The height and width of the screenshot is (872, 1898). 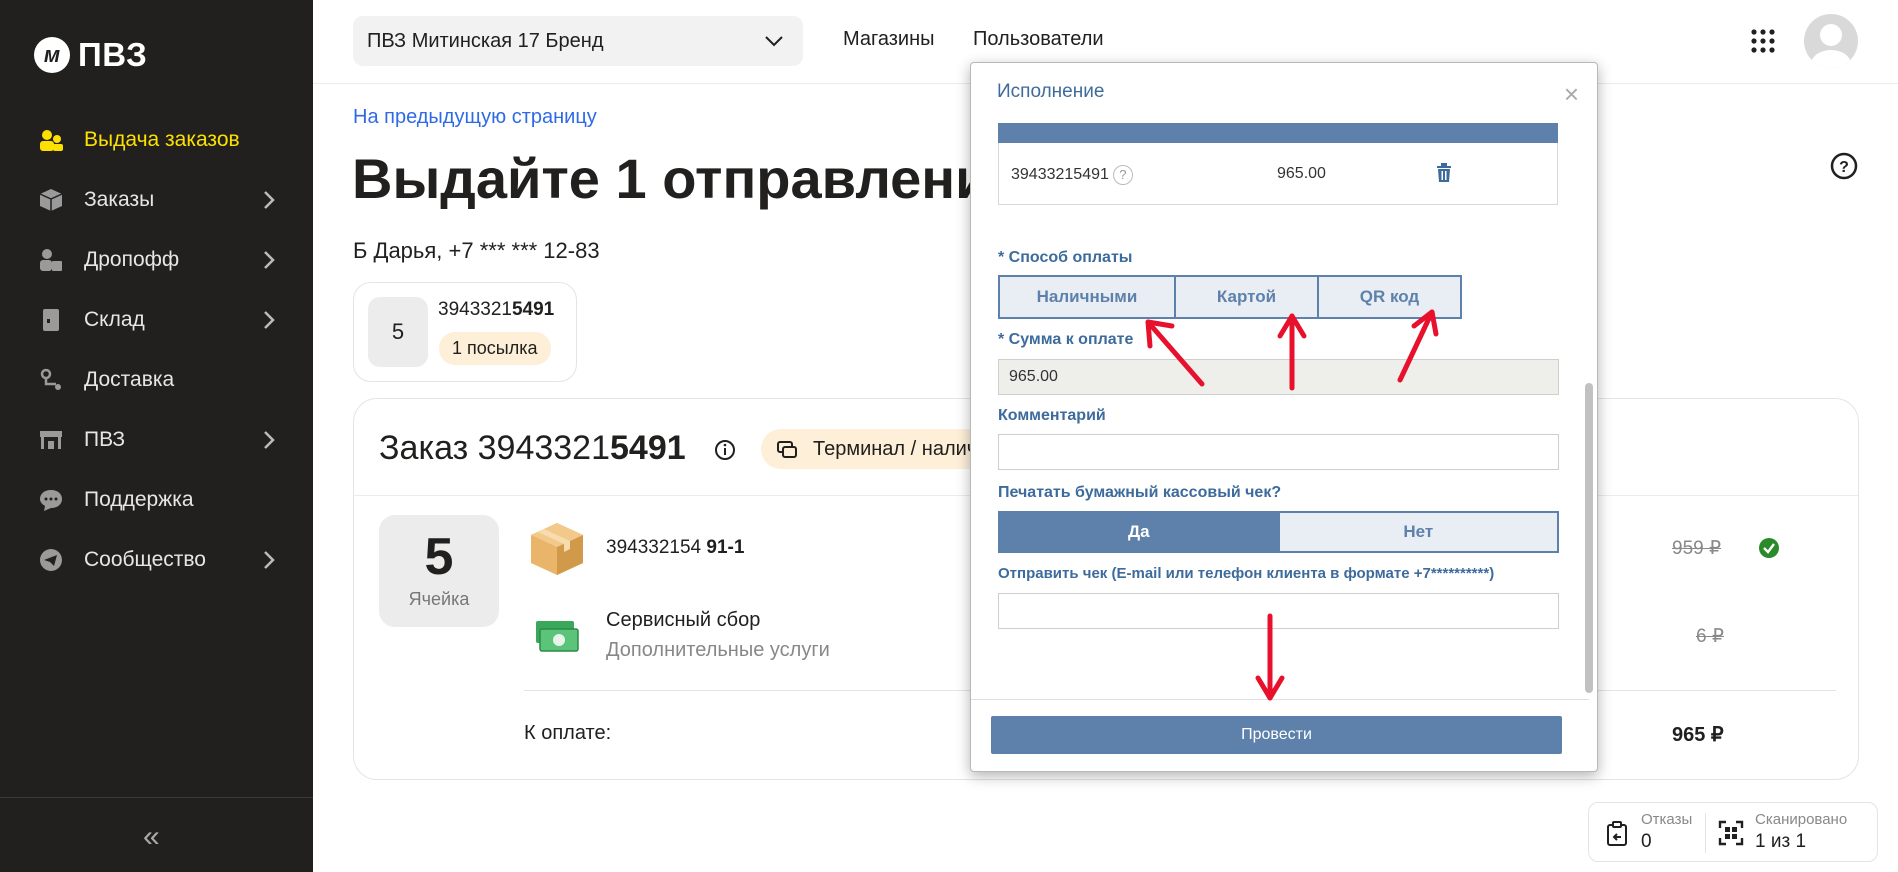 I want to click on logo-mark-icon: м, so click(x=52, y=55).